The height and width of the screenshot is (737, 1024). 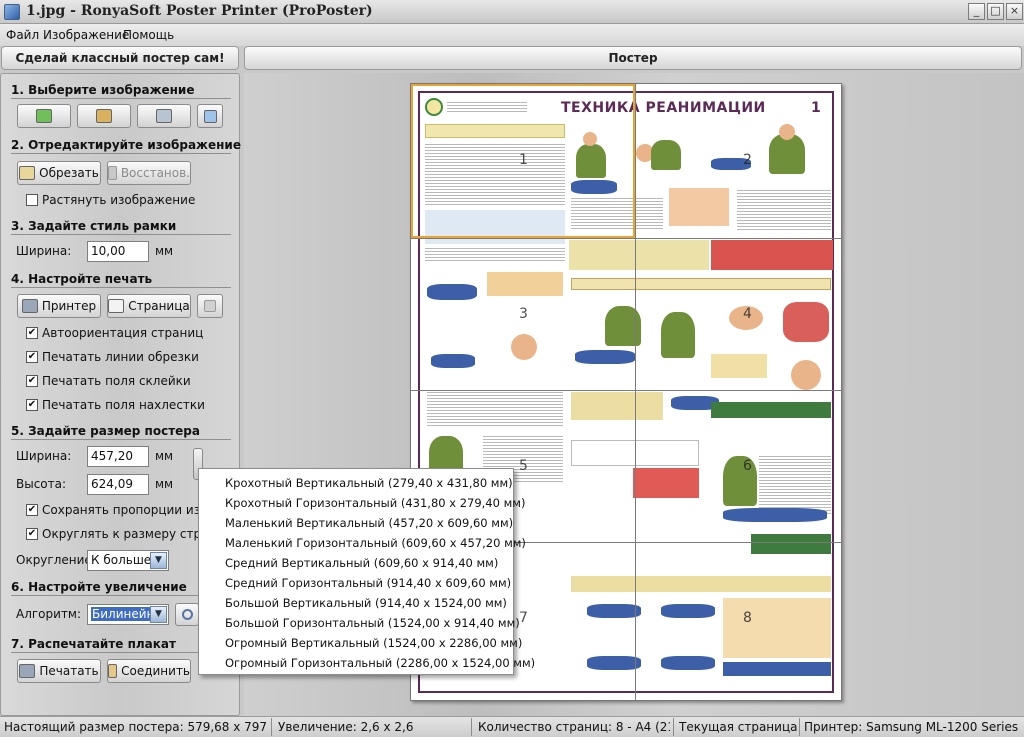 I want to click on copy-icon, so click(x=210, y=306).